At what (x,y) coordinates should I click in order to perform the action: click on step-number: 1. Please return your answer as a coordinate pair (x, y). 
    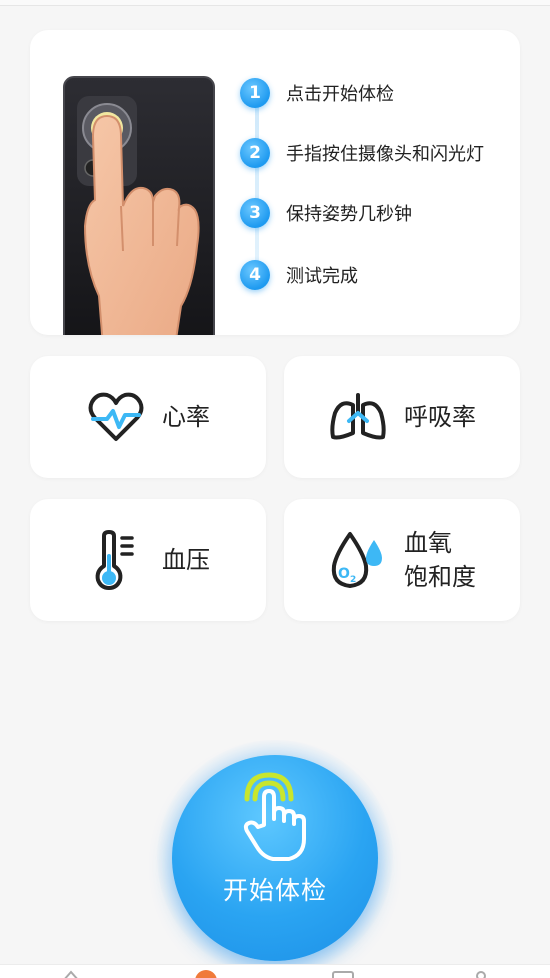
    Looking at the image, I should click on (255, 93).